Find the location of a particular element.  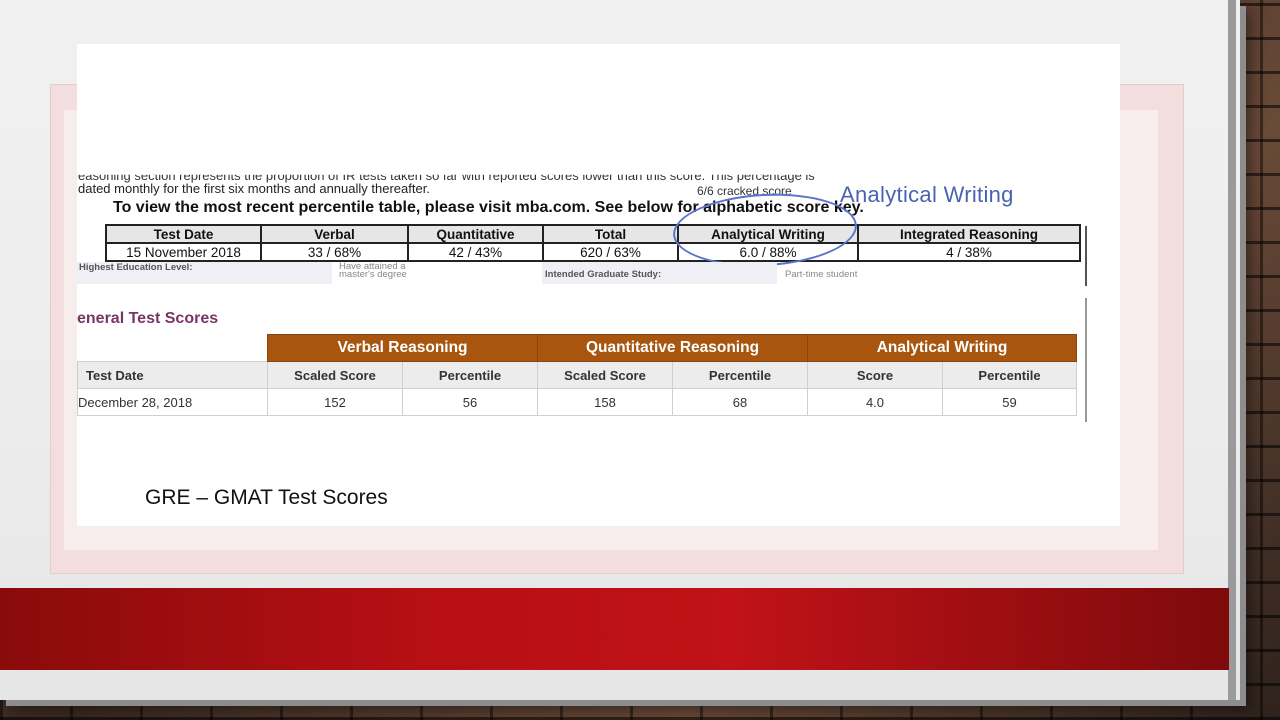

gre-sub-aw-percentile: Percentile is located at coordinates (1009, 375).